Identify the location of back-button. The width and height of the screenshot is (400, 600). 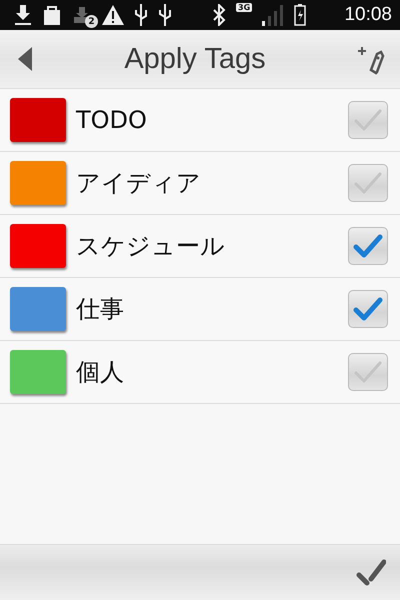
(25, 59).